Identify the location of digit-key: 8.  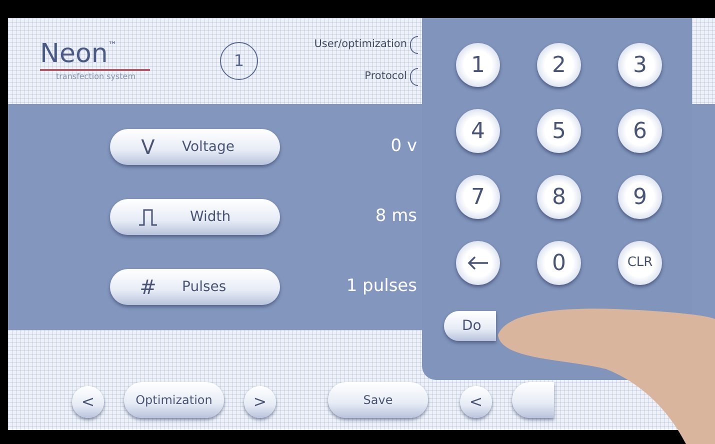
(559, 197).